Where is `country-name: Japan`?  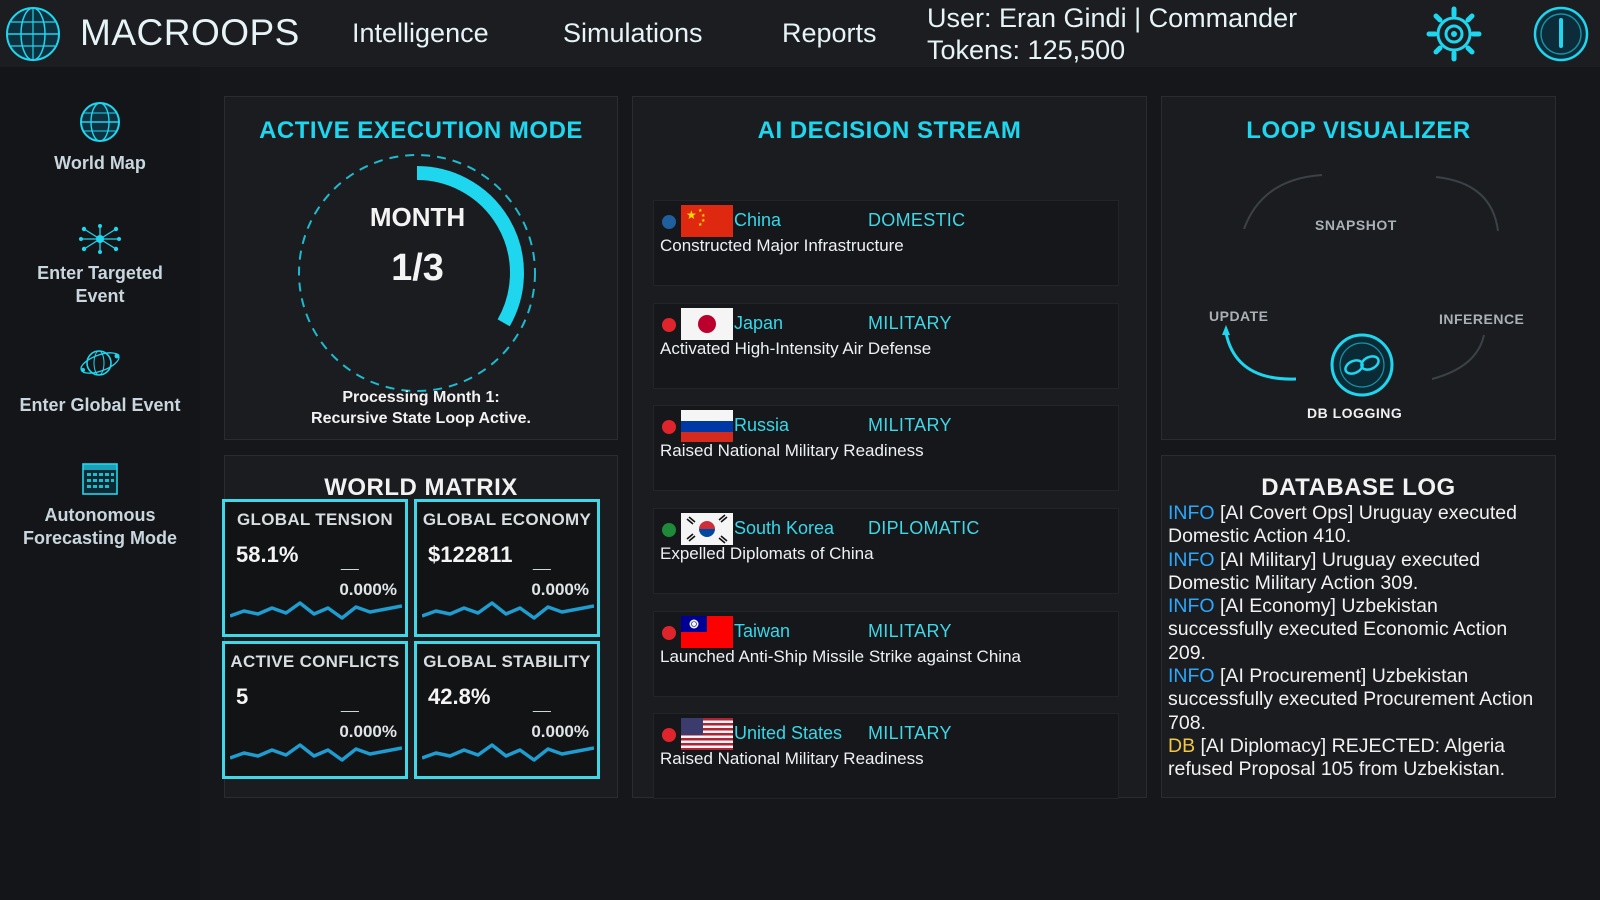 country-name: Japan is located at coordinates (759, 323).